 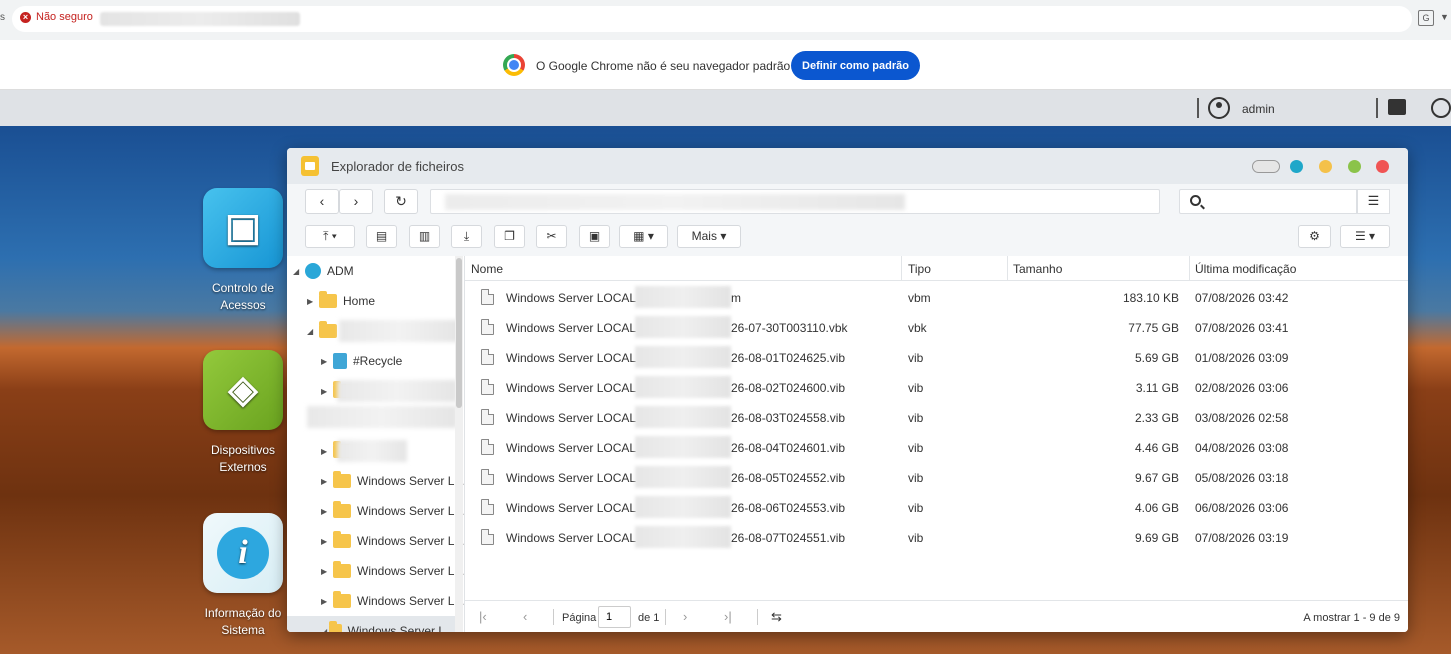 What do you see at coordinates (643, 236) in the screenshot?
I see `share-link-button: ▦ ▾` at bounding box center [643, 236].